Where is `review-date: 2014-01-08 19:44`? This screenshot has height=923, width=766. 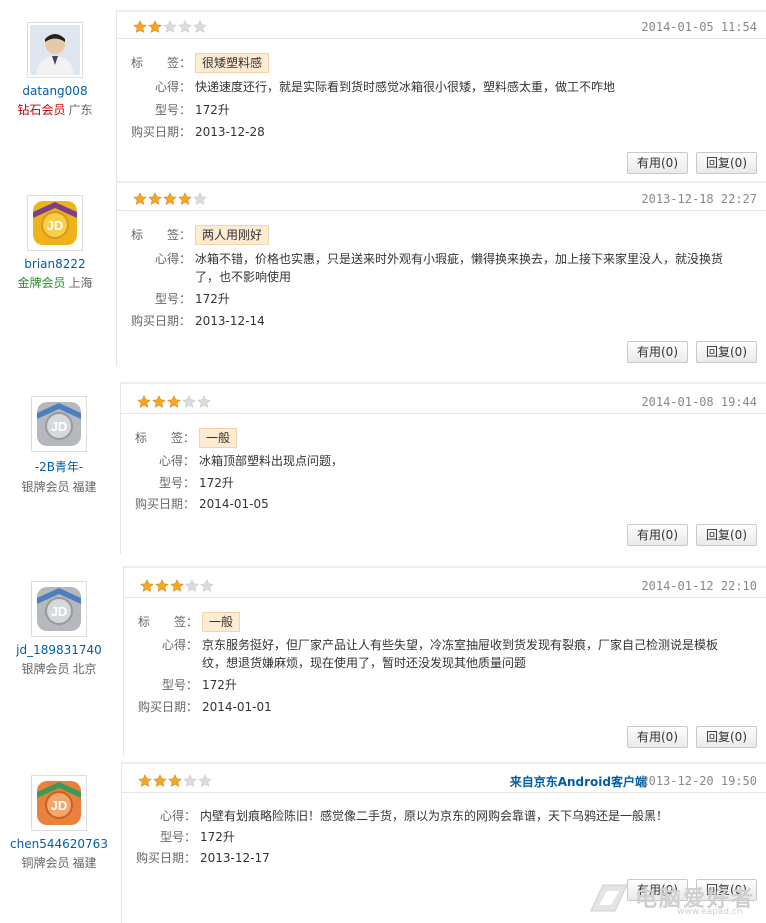
review-date: 2014-01-08 19:44 is located at coordinates (699, 402).